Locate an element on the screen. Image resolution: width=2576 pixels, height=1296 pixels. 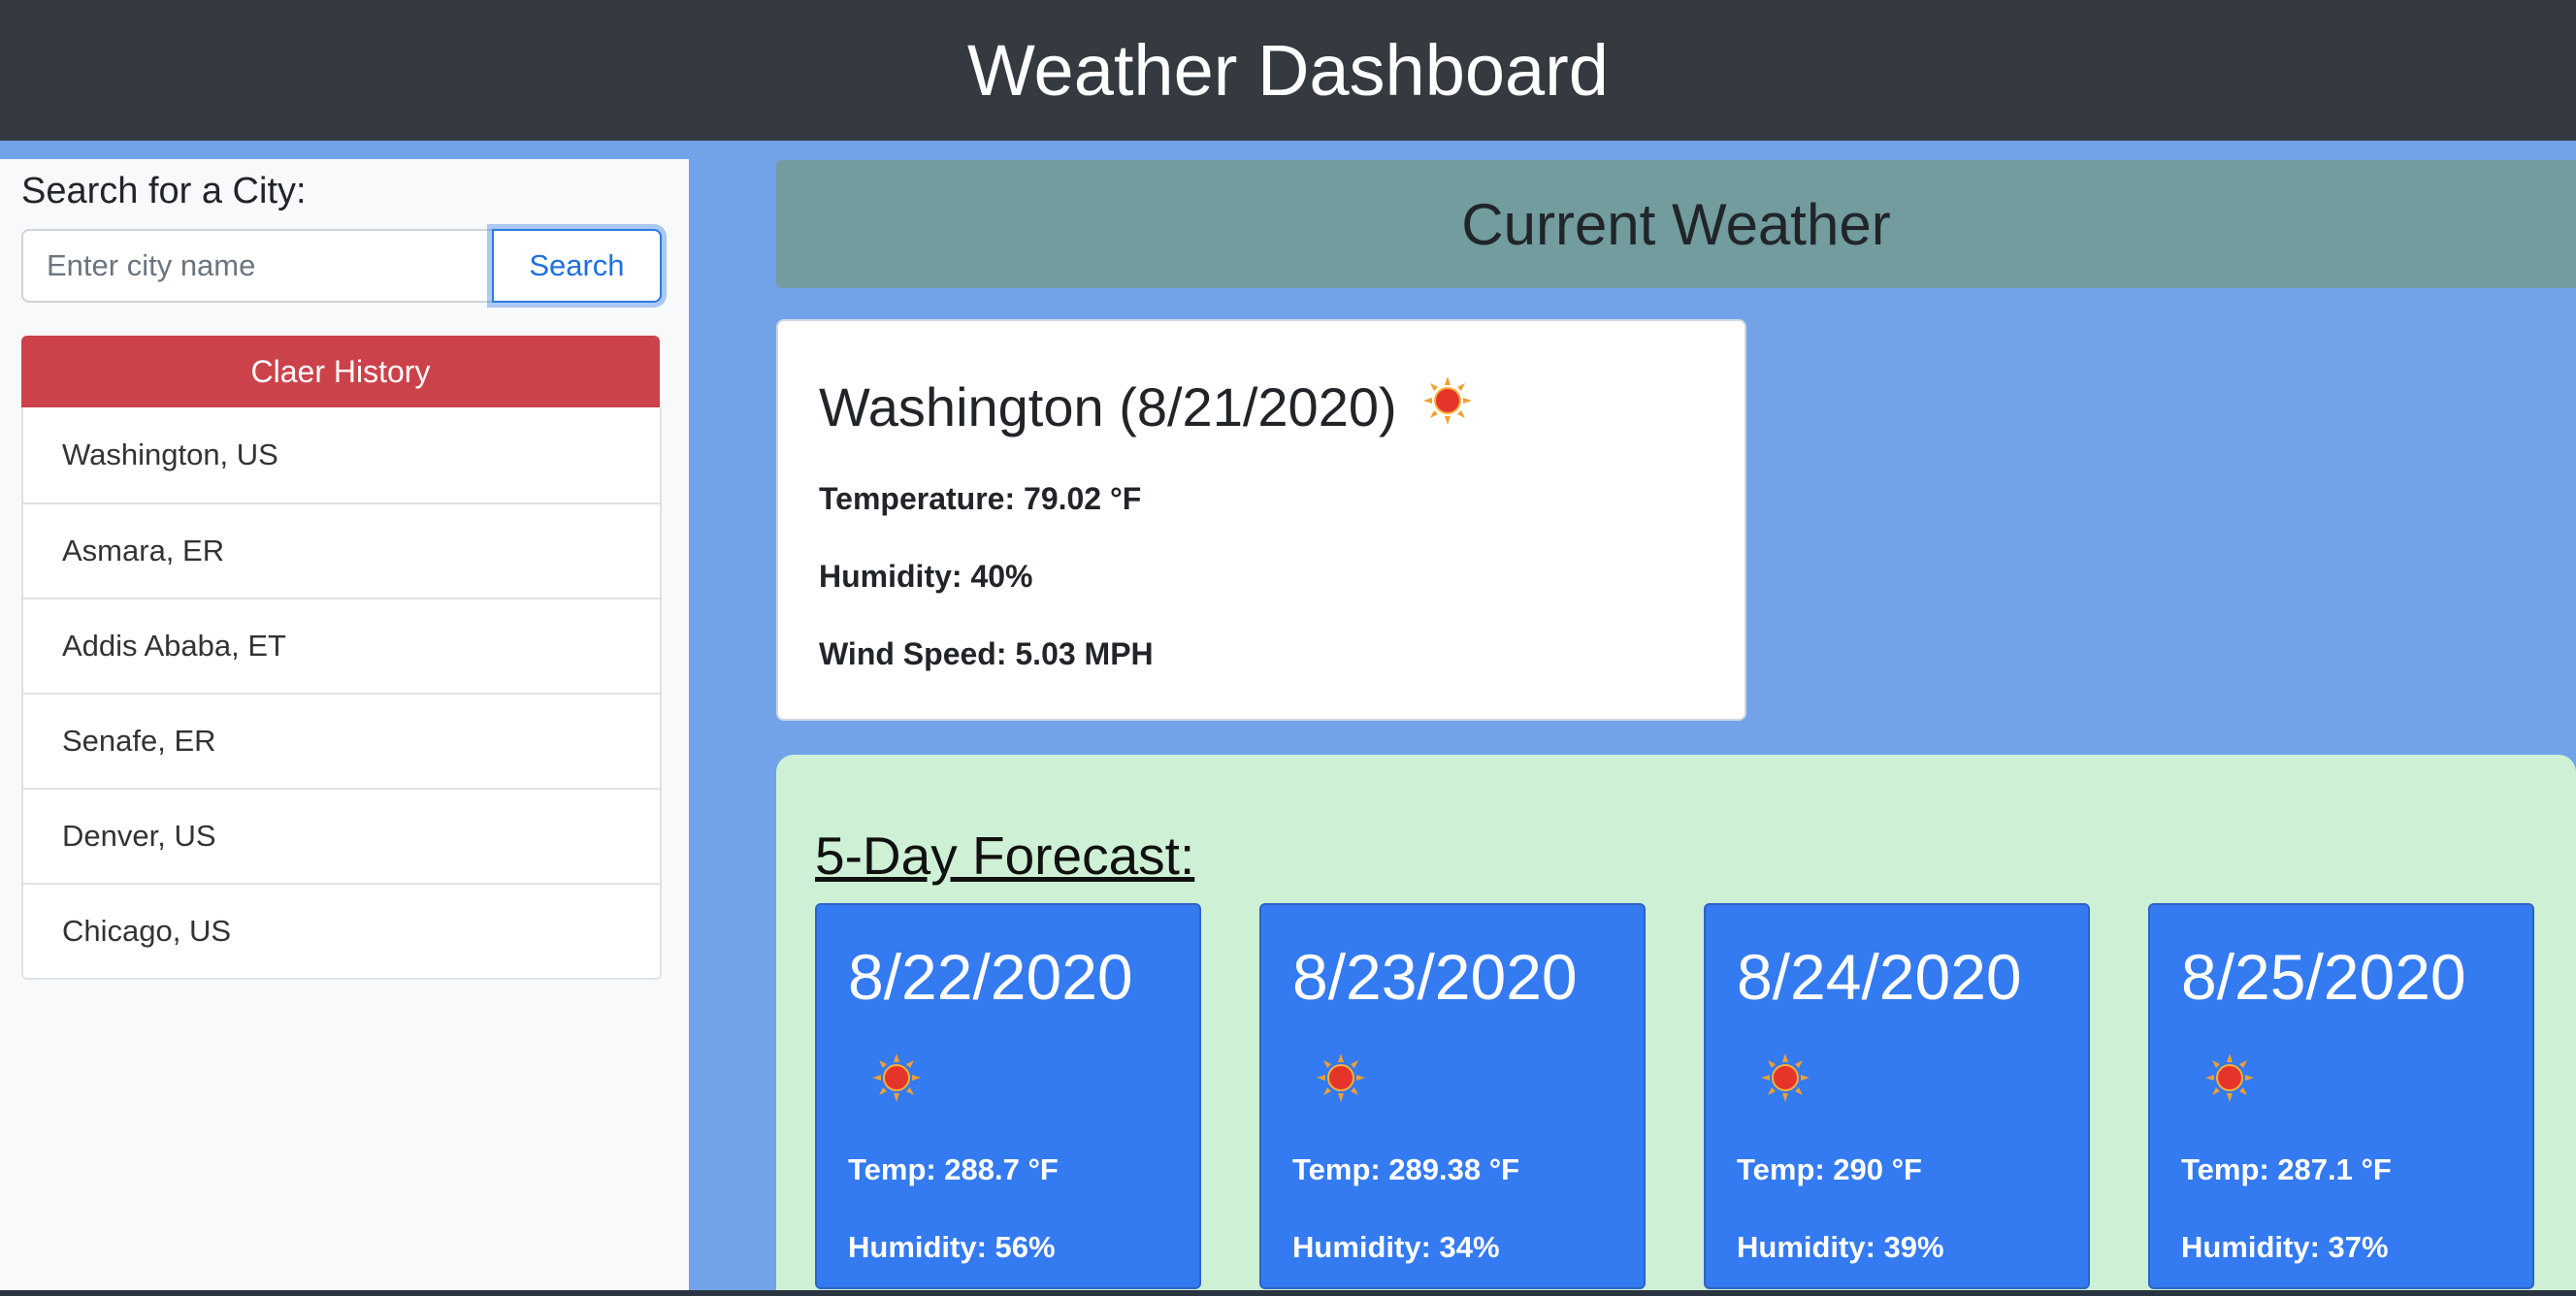
history-item-senafe: Senafe, ER is located at coordinates (341, 740).